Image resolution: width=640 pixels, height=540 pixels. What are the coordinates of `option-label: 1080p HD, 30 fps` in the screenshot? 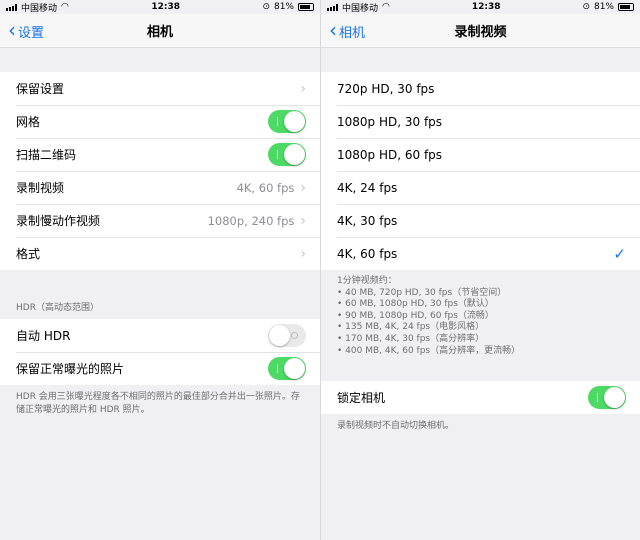 It's located at (390, 121).